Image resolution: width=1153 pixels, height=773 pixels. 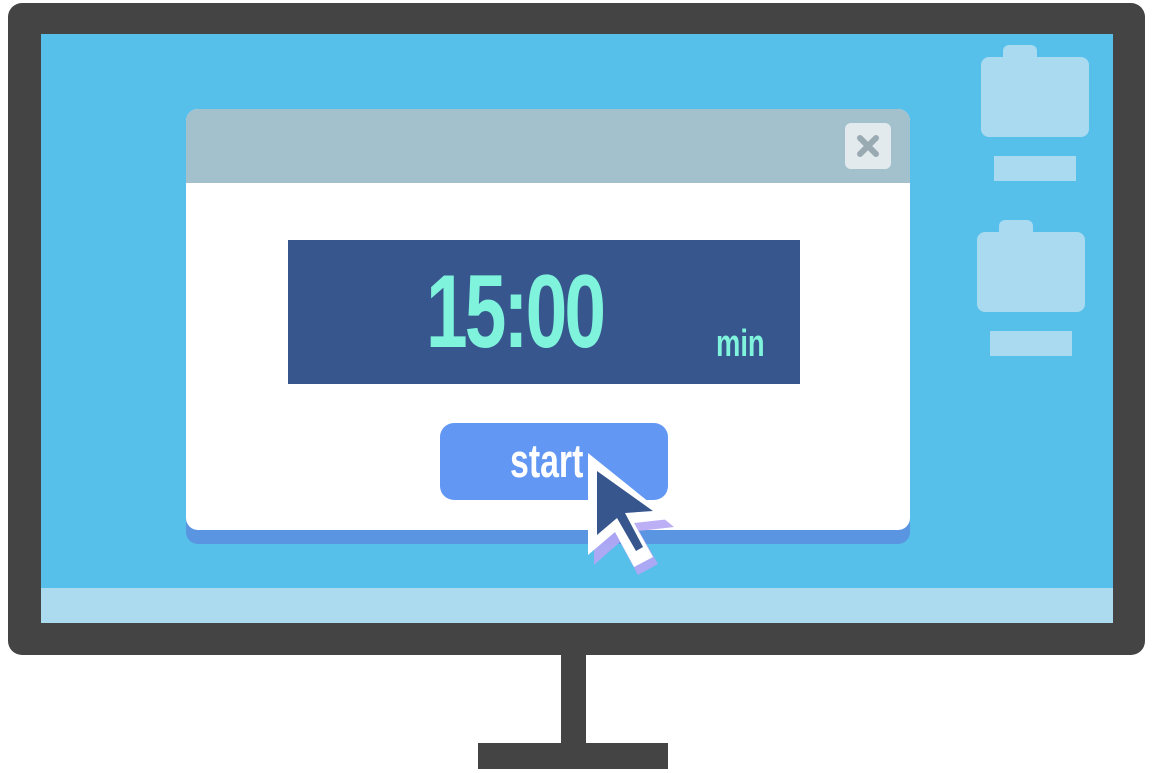 What do you see at coordinates (547, 460) in the screenshot?
I see `start-button-label: start` at bounding box center [547, 460].